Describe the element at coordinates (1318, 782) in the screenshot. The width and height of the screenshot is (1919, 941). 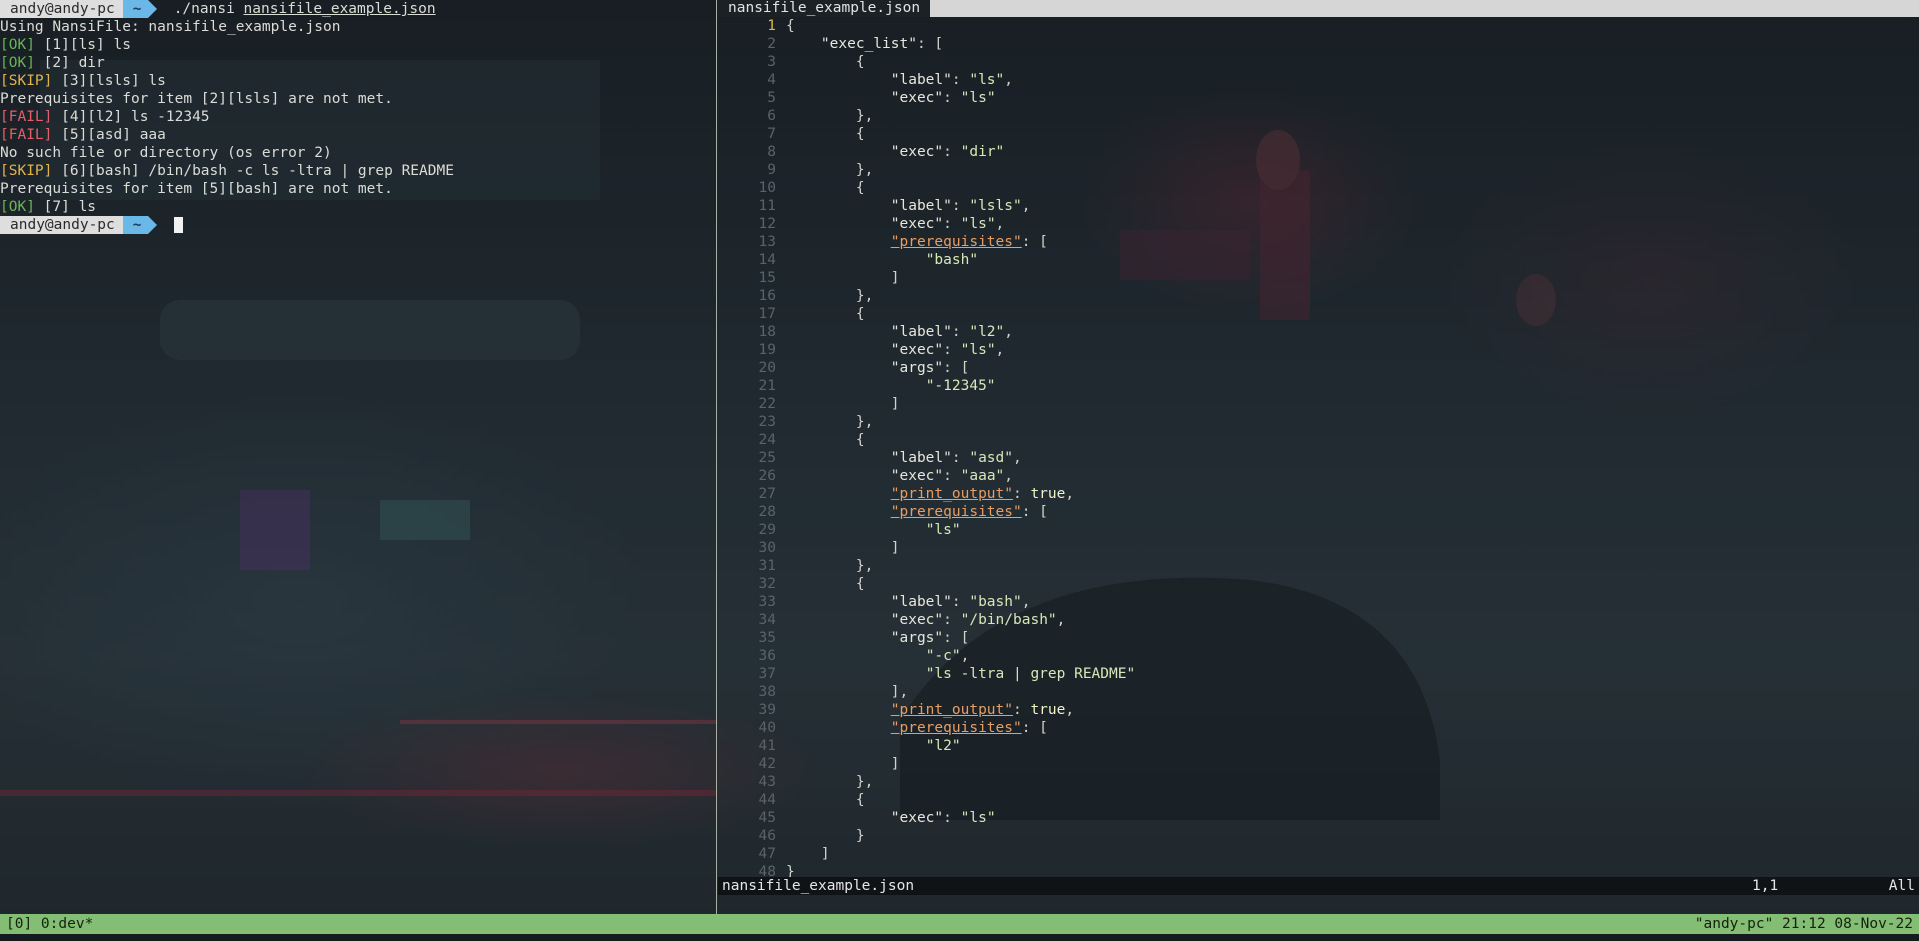
I see `code-line: 43 },` at that location.